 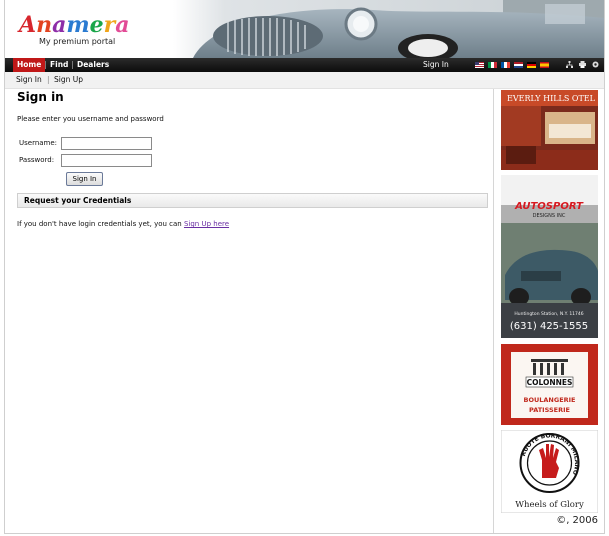 I want to click on sub-nav: Sign In | Sign Up, so click(x=304, y=80).